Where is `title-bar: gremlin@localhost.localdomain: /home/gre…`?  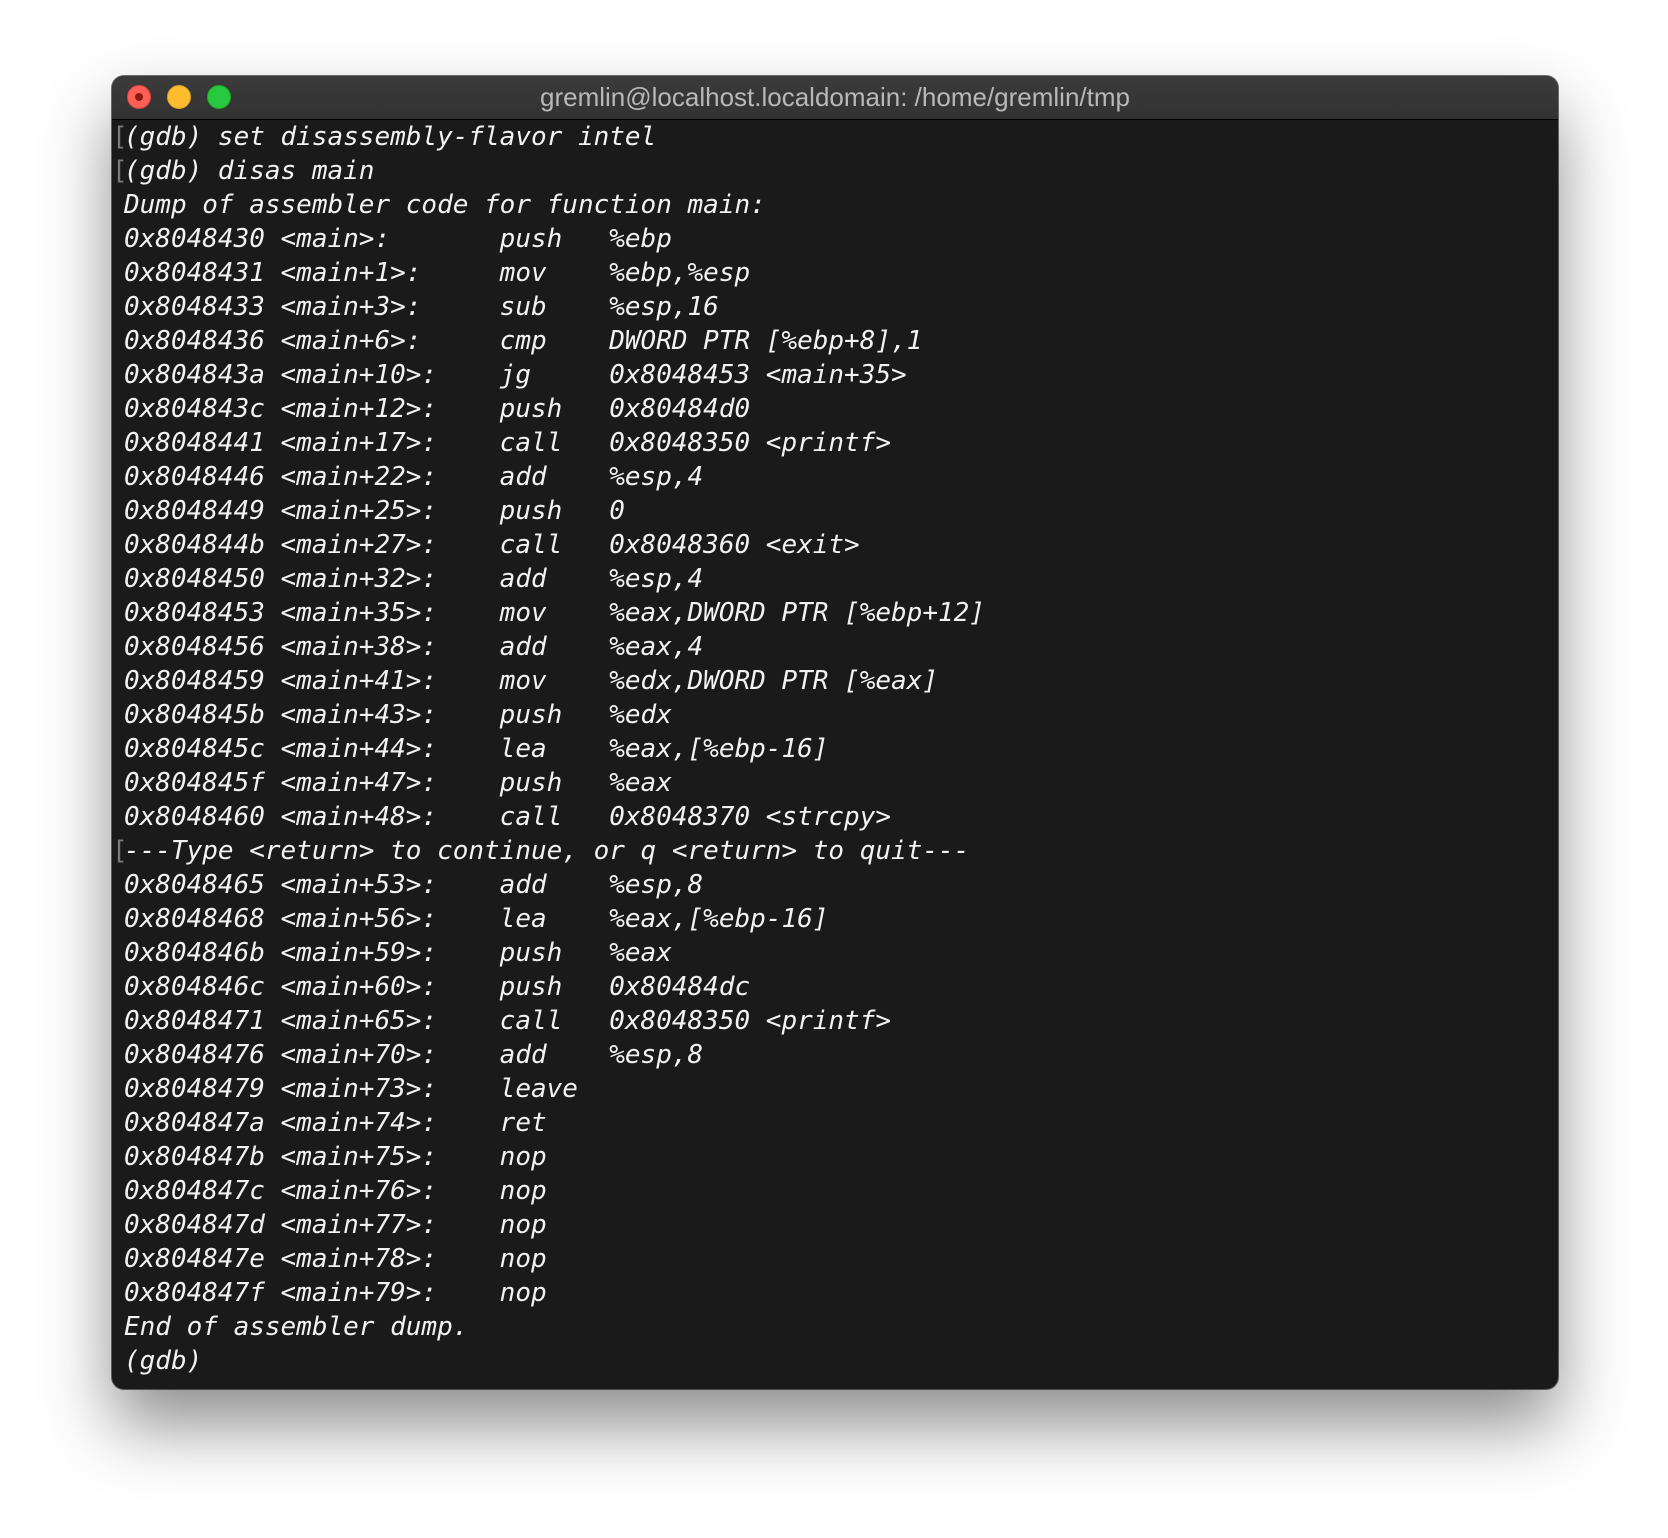
title-bar: gremlin@localhost.localdomain: /home/gre… is located at coordinates (835, 98).